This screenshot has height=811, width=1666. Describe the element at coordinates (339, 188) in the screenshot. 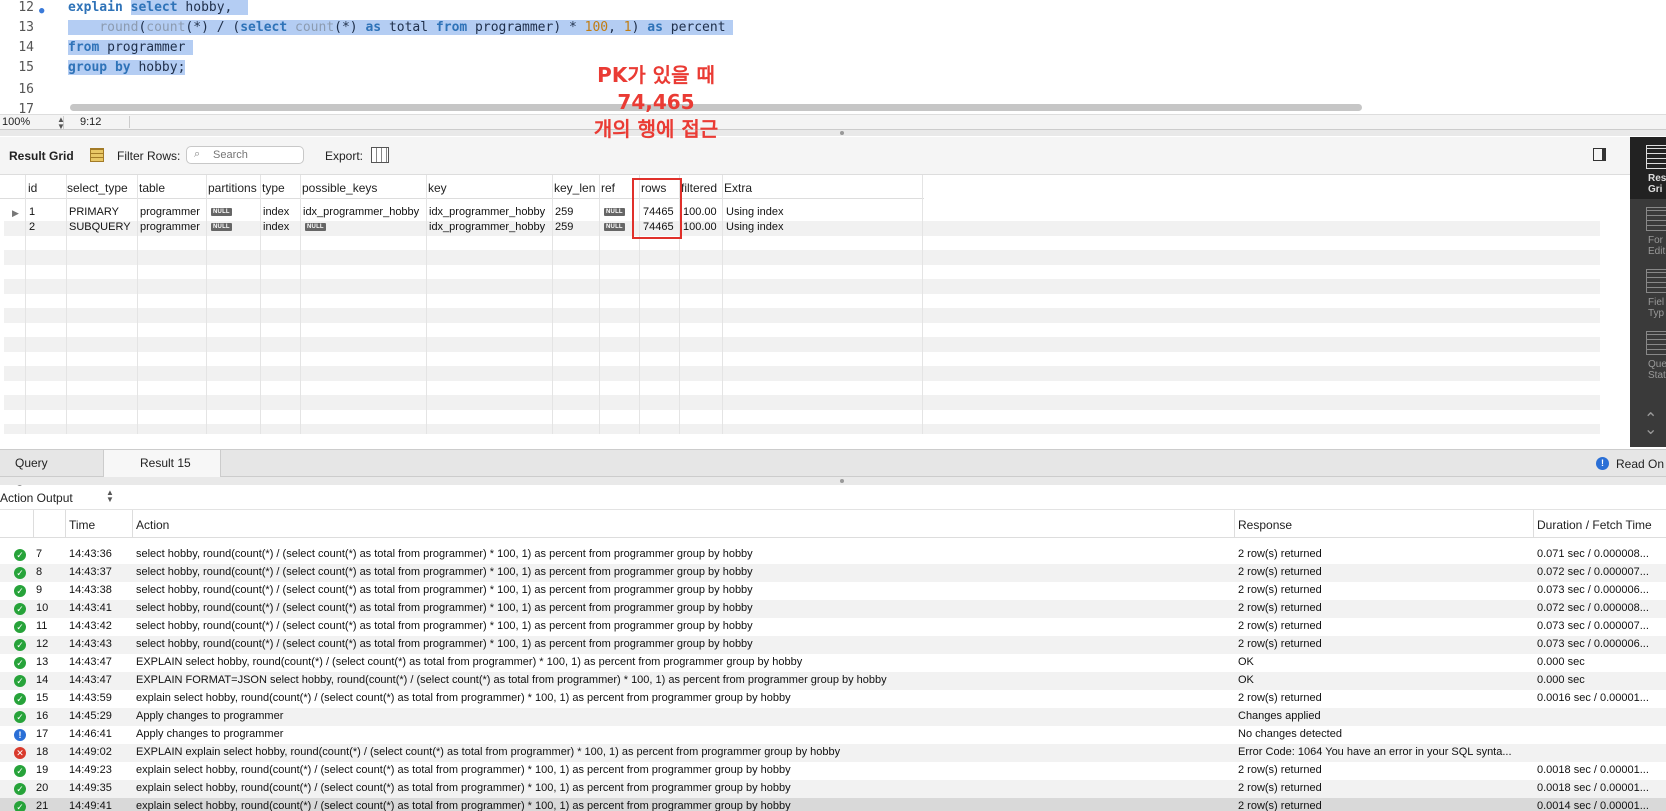

I see `column-header-possible-keys: possible_keys` at that location.